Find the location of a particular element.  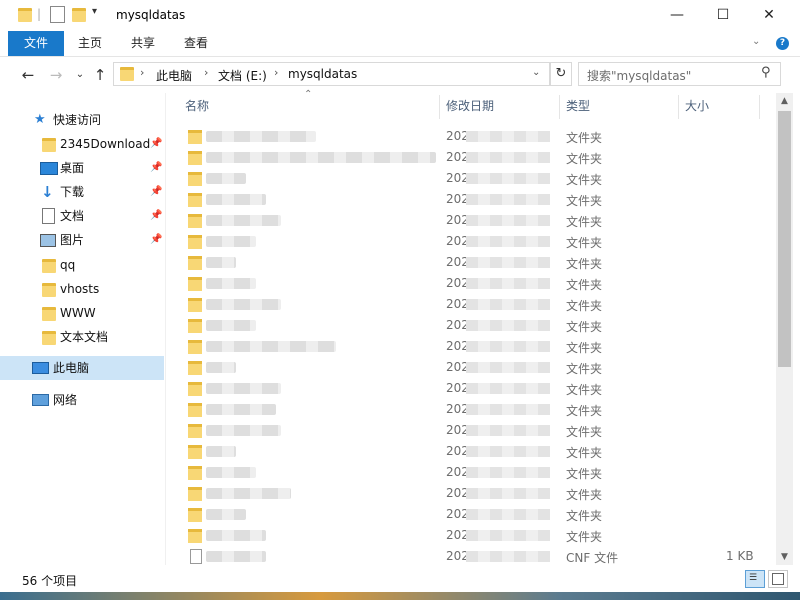

refresh-button: ↻ is located at coordinates (561, 74).